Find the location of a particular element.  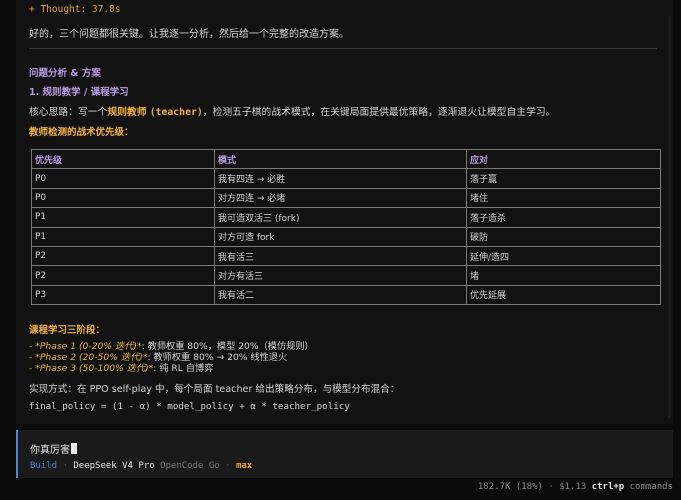

cell-response: 优先延展 is located at coordinates (563, 295).